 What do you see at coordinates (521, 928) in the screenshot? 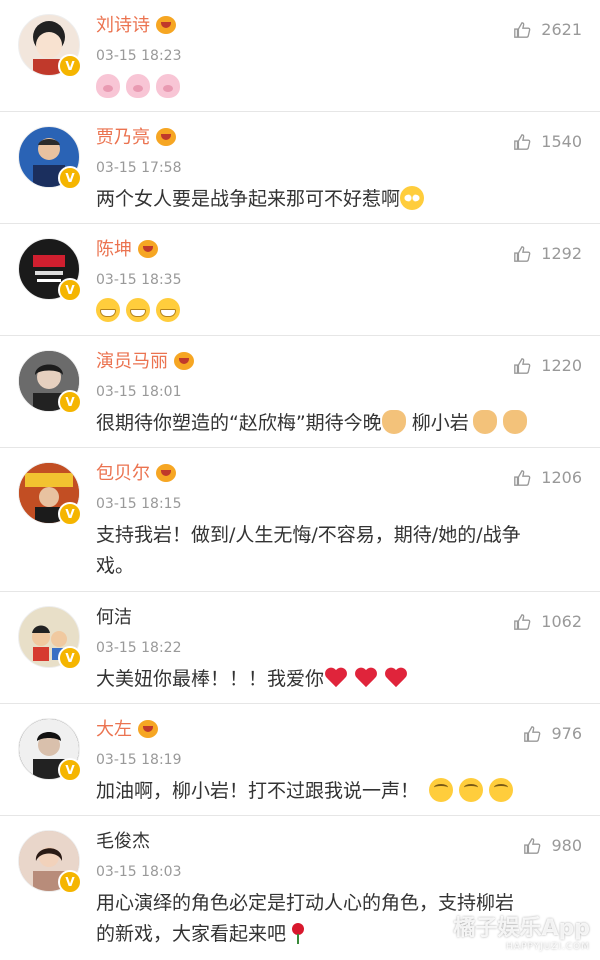
I see `watermark-main: 橘子娱乐App` at bounding box center [521, 928].